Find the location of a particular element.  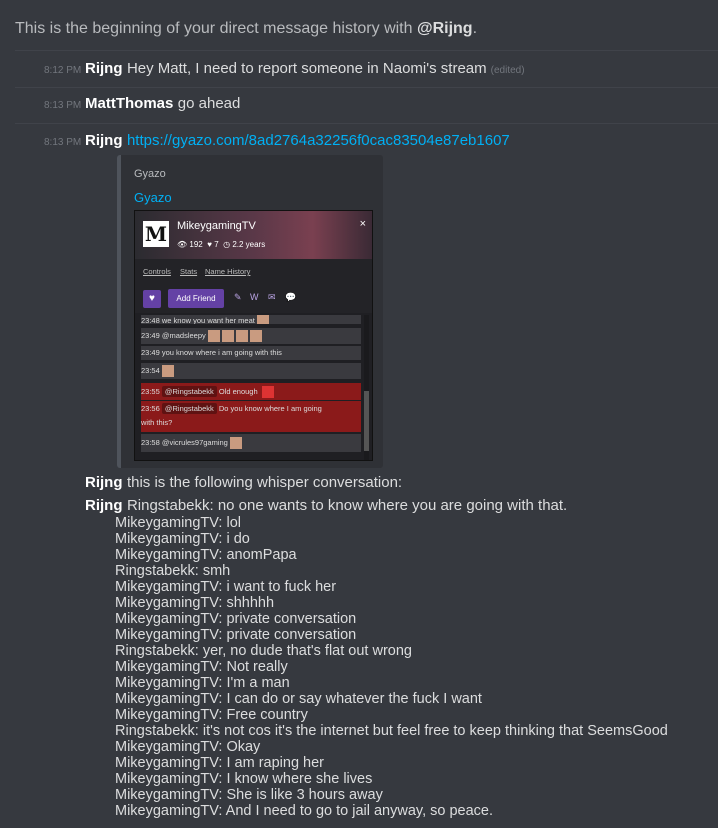

chat-text: with this? is located at coordinates (157, 422).